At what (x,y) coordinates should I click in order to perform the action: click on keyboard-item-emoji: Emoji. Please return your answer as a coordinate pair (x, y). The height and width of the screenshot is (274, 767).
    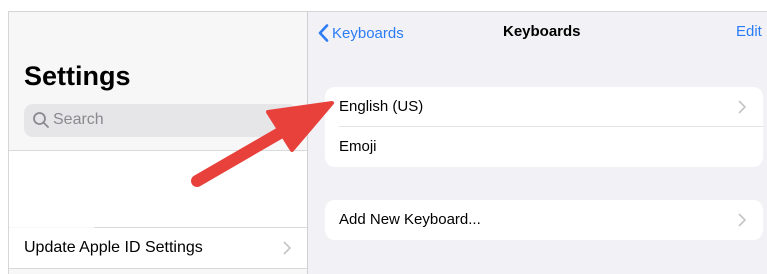
    Looking at the image, I should click on (544, 147).